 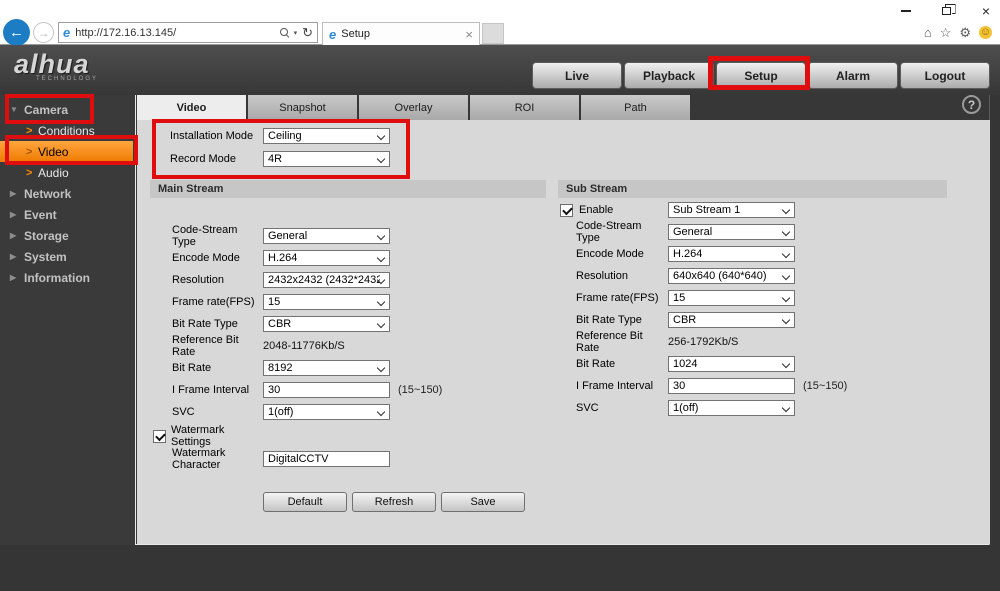 I want to click on refresh-button: Refresh, so click(x=394, y=502).